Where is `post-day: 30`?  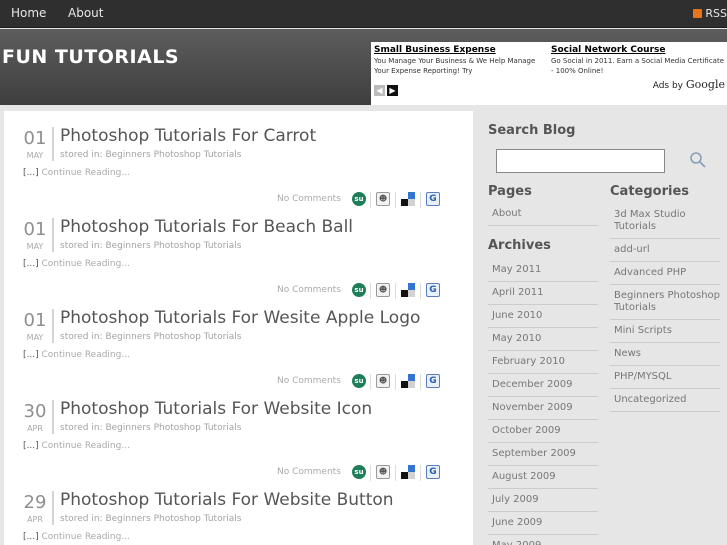
post-day: 30 is located at coordinates (35, 411).